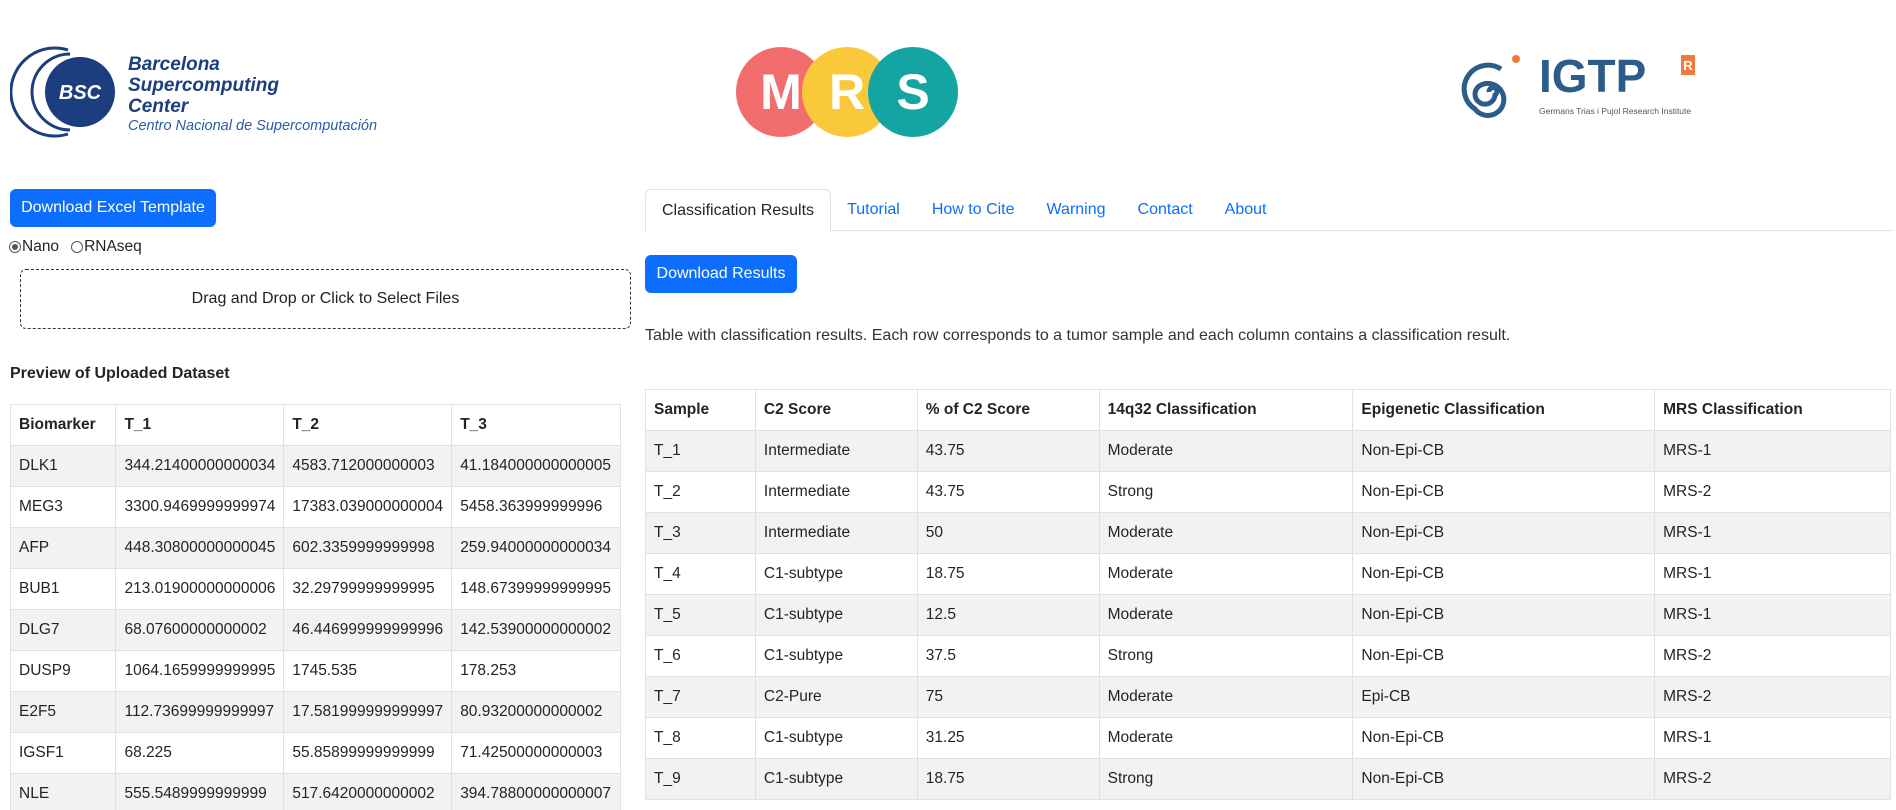  What do you see at coordinates (40, 247) in the screenshot?
I see `radio-nano-label: Nano` at bounding box center [40, 247].